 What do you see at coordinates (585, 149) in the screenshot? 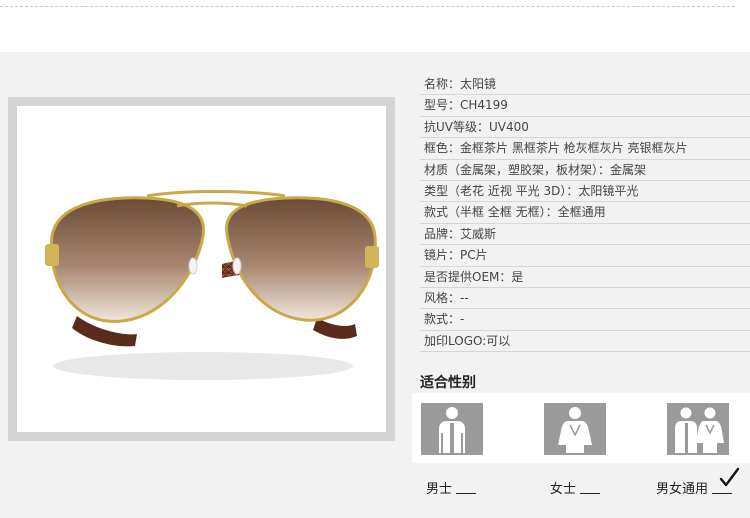
I see `spec-row-frame-color: 框色：金框茶片 黑框茶片 枪灰框灰片 亮银框灰片` at bounding box center [585, 149].